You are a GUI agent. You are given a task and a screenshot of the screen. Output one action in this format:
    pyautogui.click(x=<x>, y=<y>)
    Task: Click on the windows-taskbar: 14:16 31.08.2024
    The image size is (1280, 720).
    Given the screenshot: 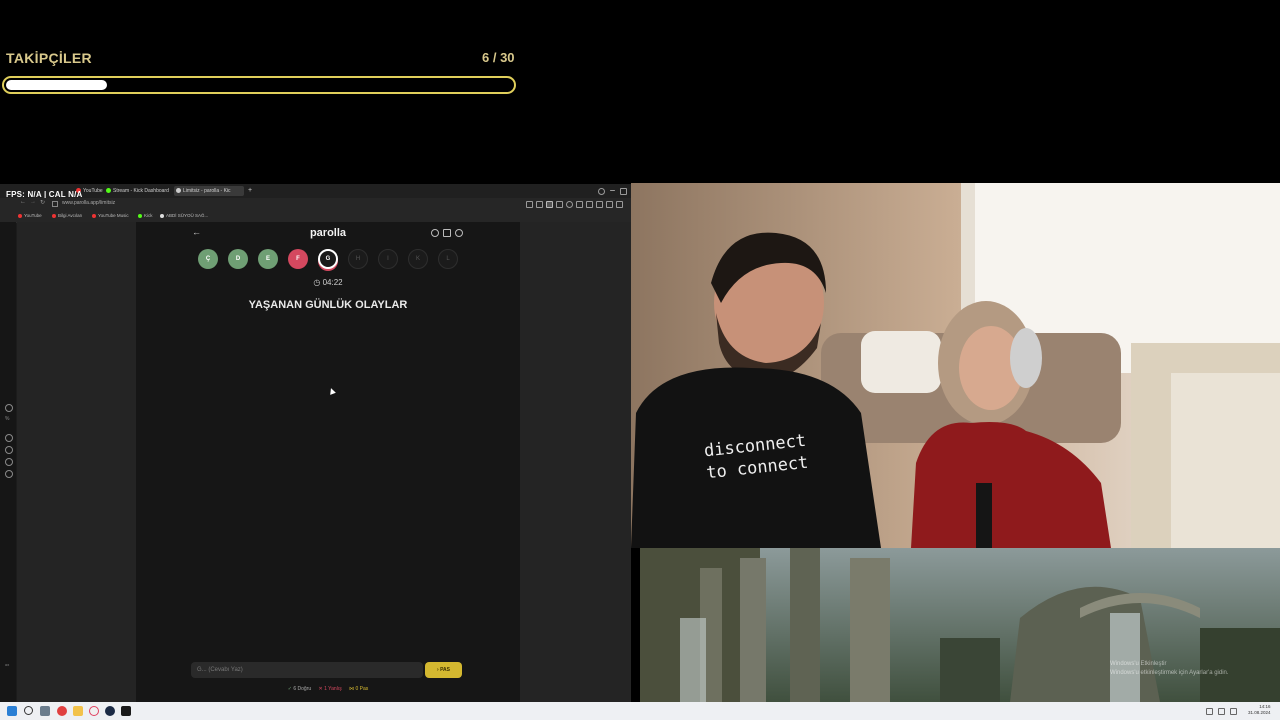 What is the action you would take?
    pyautogui.click(x=640, y=711)
    